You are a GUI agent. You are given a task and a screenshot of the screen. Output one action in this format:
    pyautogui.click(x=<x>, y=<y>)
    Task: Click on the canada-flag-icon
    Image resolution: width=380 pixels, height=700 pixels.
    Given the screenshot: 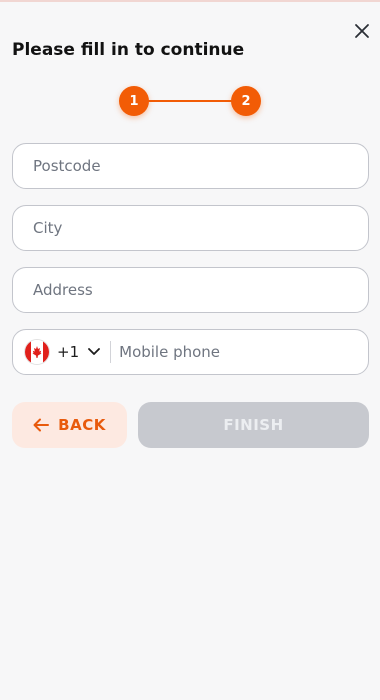 What is the action you would take?
    pyautogui.click(x=37, y=352)
    